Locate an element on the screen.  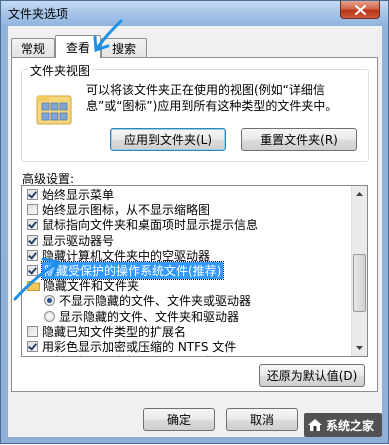
restore-defaults-button: 还原为默认值(D) is located at coordinates (312, 375).